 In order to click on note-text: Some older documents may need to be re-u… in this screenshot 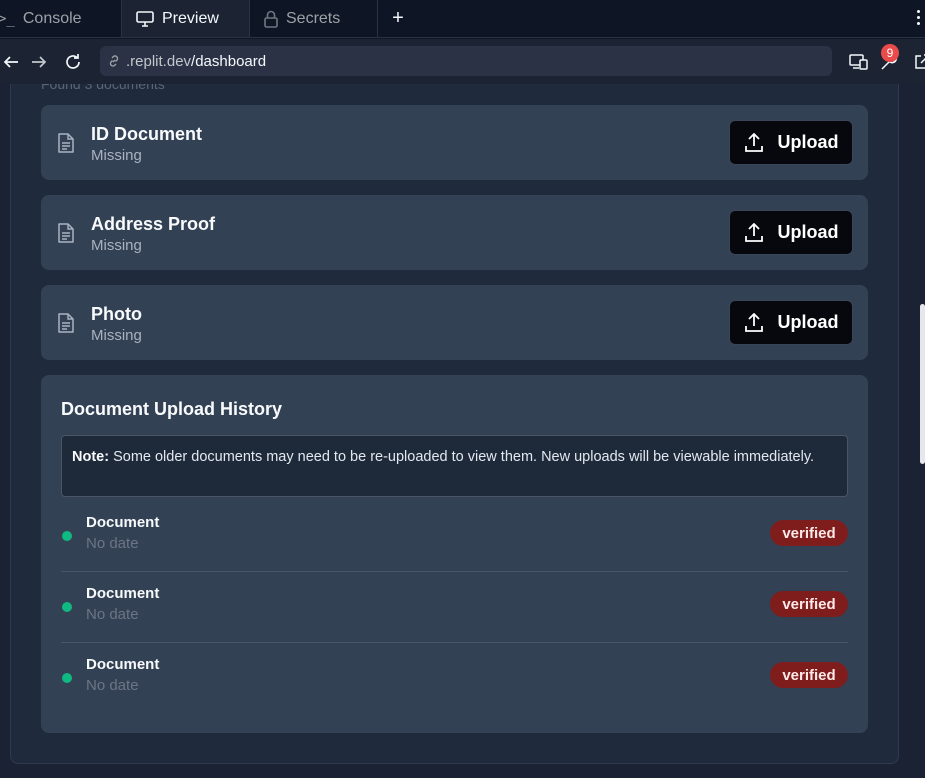, I will do `click(462, 457)`.